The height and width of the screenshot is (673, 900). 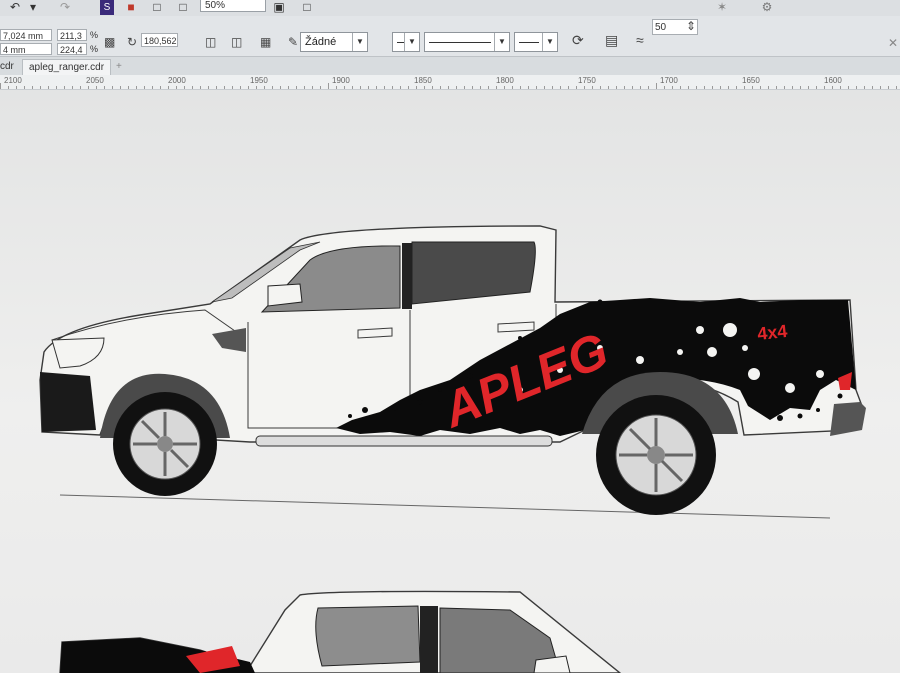 I want to click on zoom-level-dropdown: 50%, so click(x=233, y=6).